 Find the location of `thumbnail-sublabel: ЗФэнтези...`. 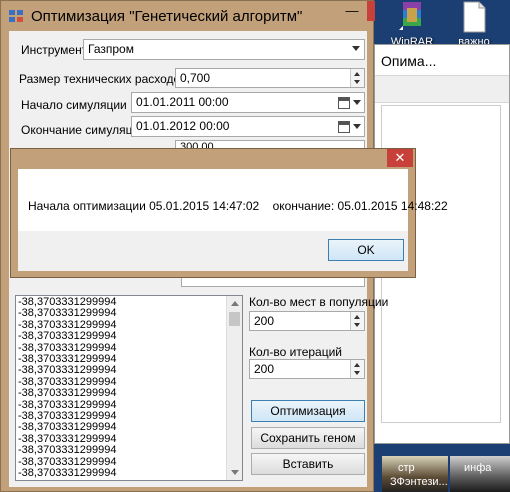

thumbnail-sublabel: ЗФэнтези... is located at coordinates (419, 482).